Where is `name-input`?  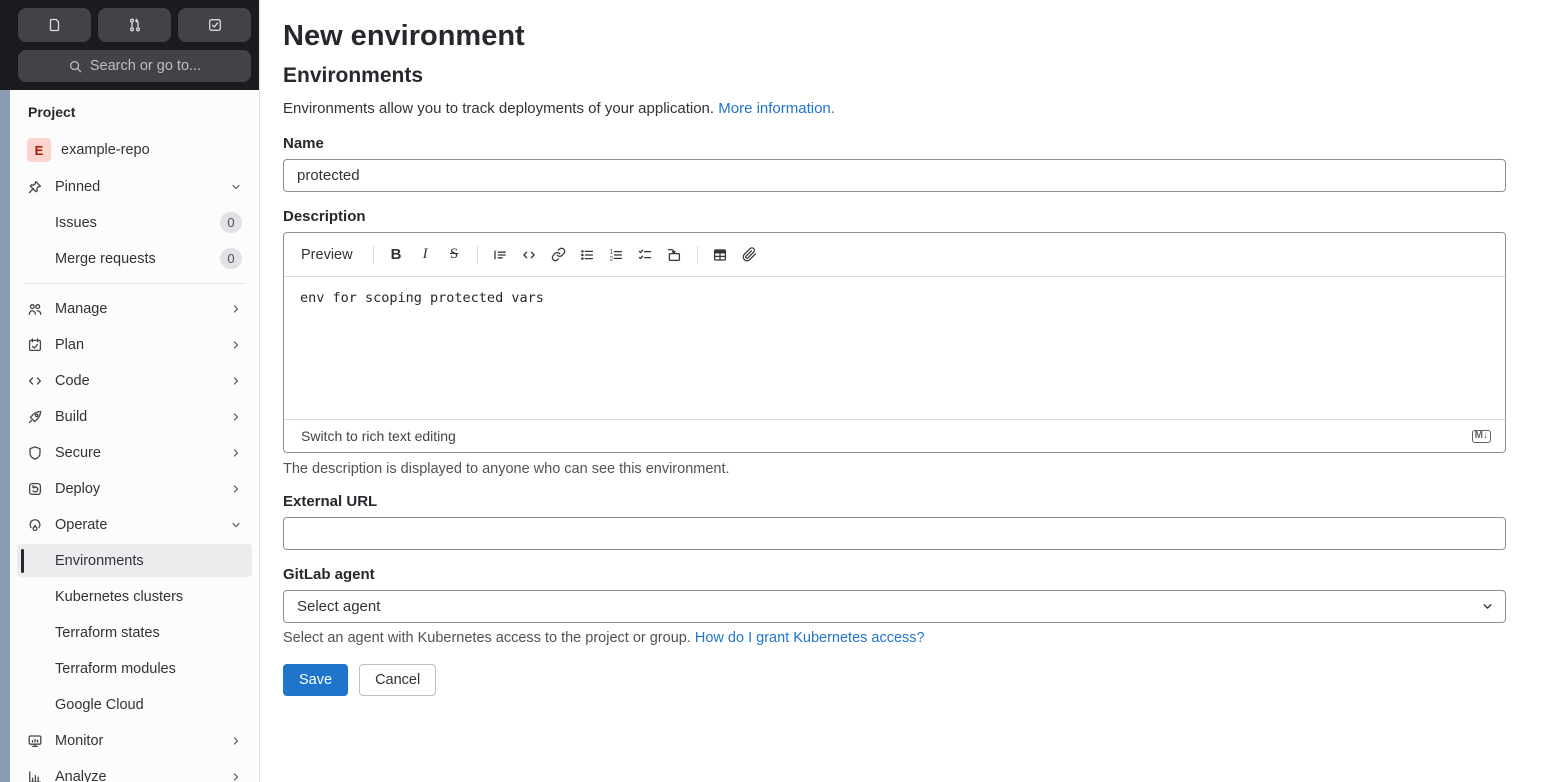
name-input is located at coordinates (894, 175).